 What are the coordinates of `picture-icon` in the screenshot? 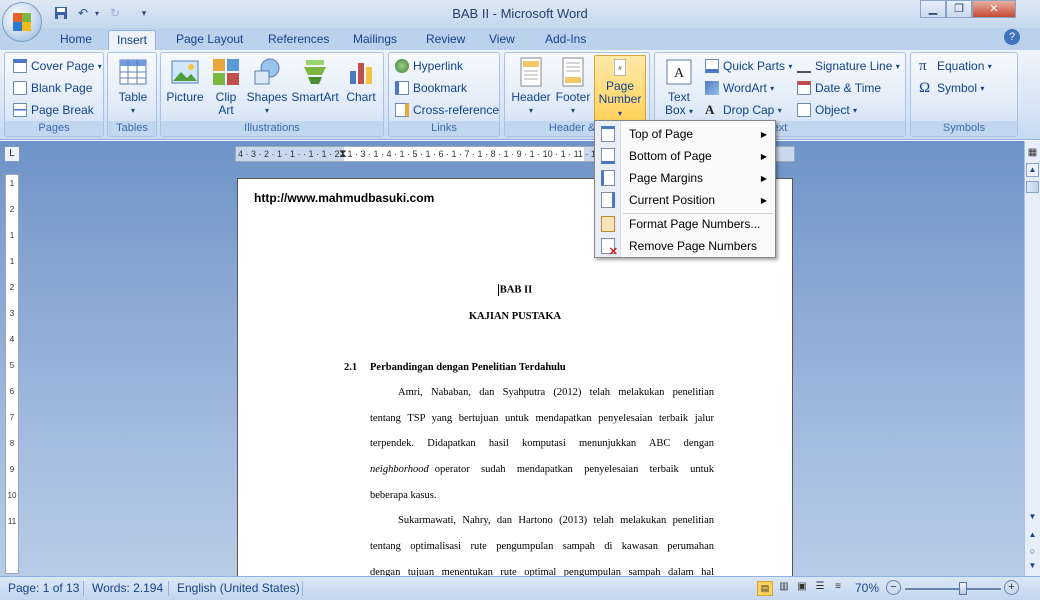 It's located at (185, 72).